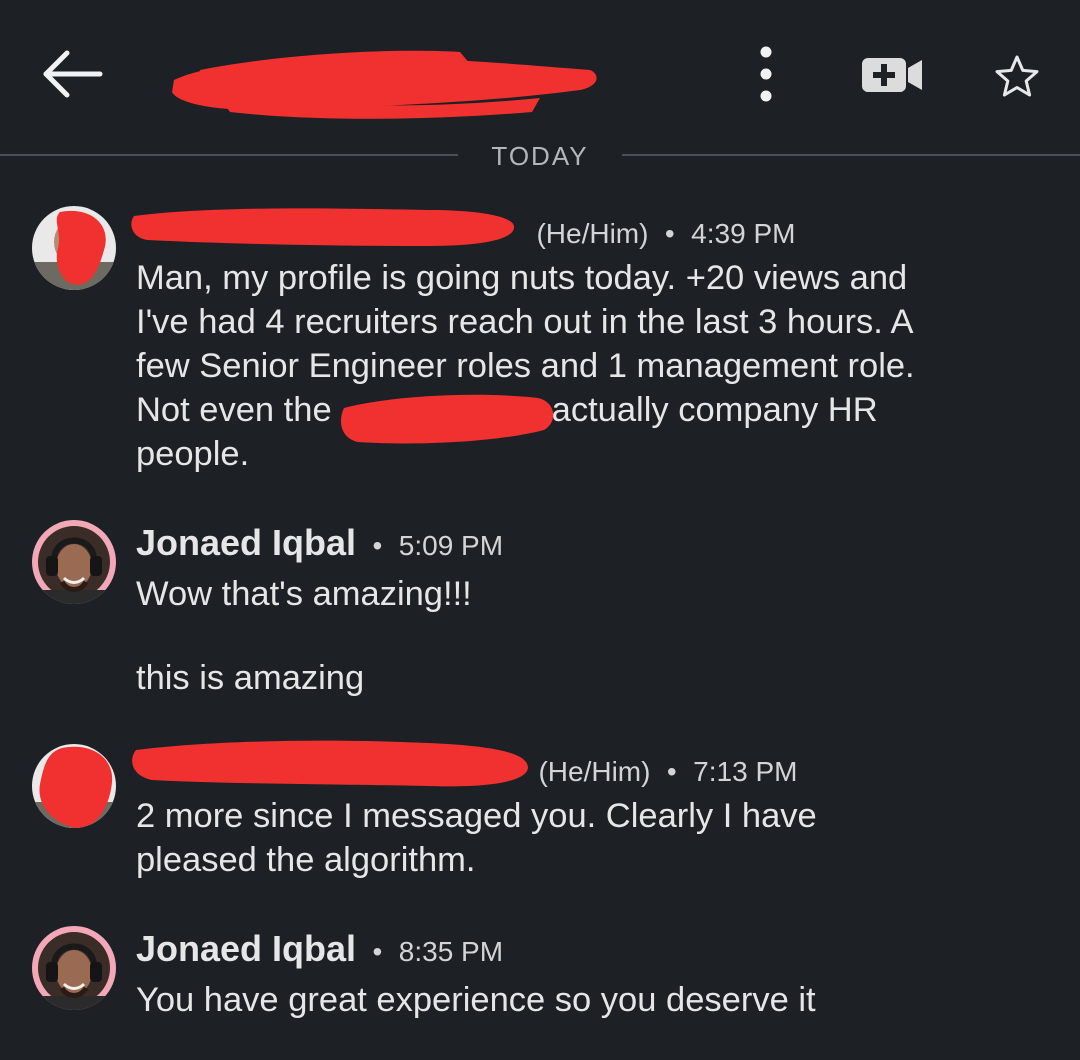  What do you see at coordinates (451, 951) in the screenshot?
I see `message-time: 8:35 PM` at bounding box center [451, 951].